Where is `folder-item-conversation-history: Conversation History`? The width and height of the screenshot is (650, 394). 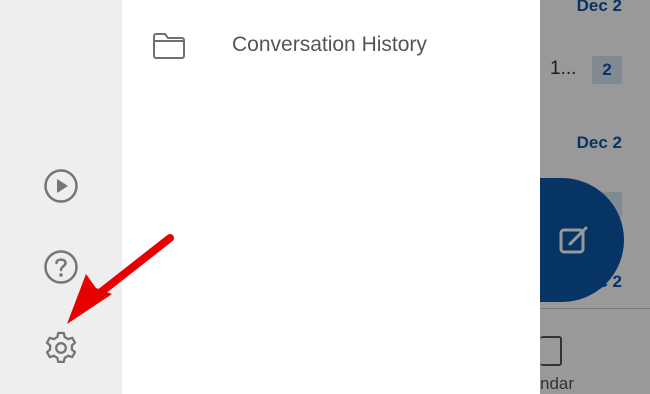 folder-item-conversation-history: Conversation History is located at coordinates (331, 46).